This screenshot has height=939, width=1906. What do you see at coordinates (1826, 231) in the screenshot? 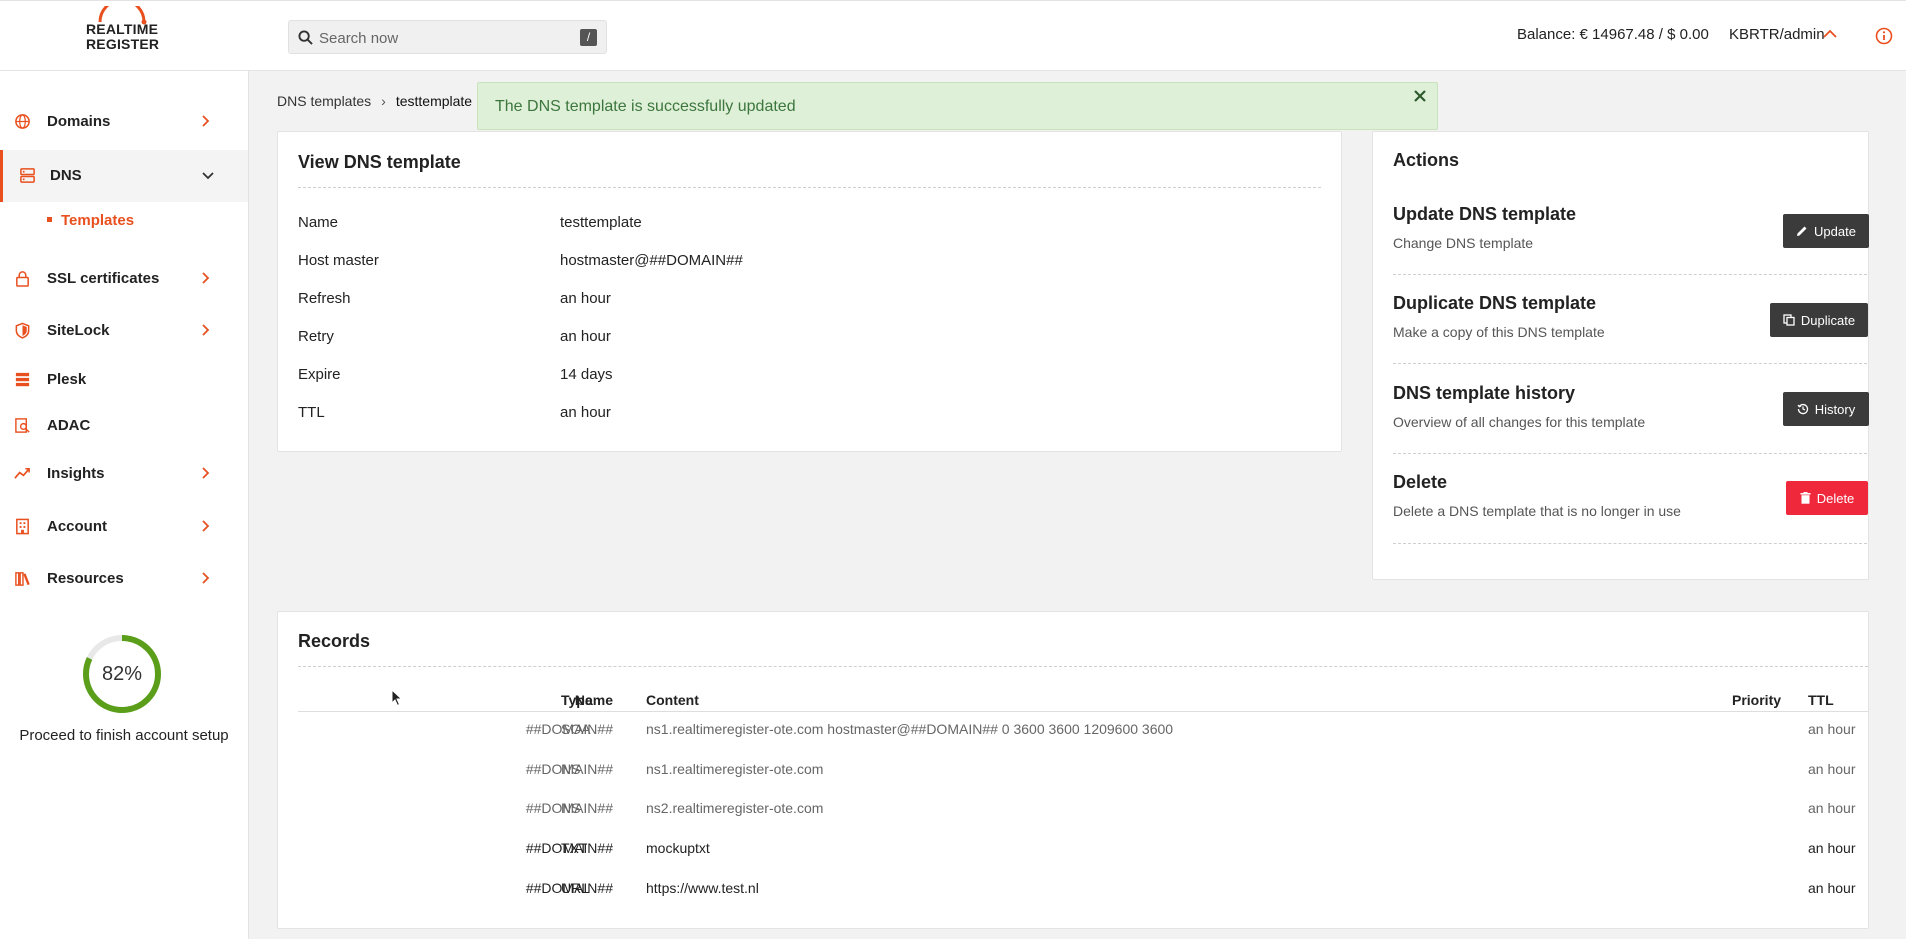
I see `update-button: Update` at bounding box center [1826, 231].